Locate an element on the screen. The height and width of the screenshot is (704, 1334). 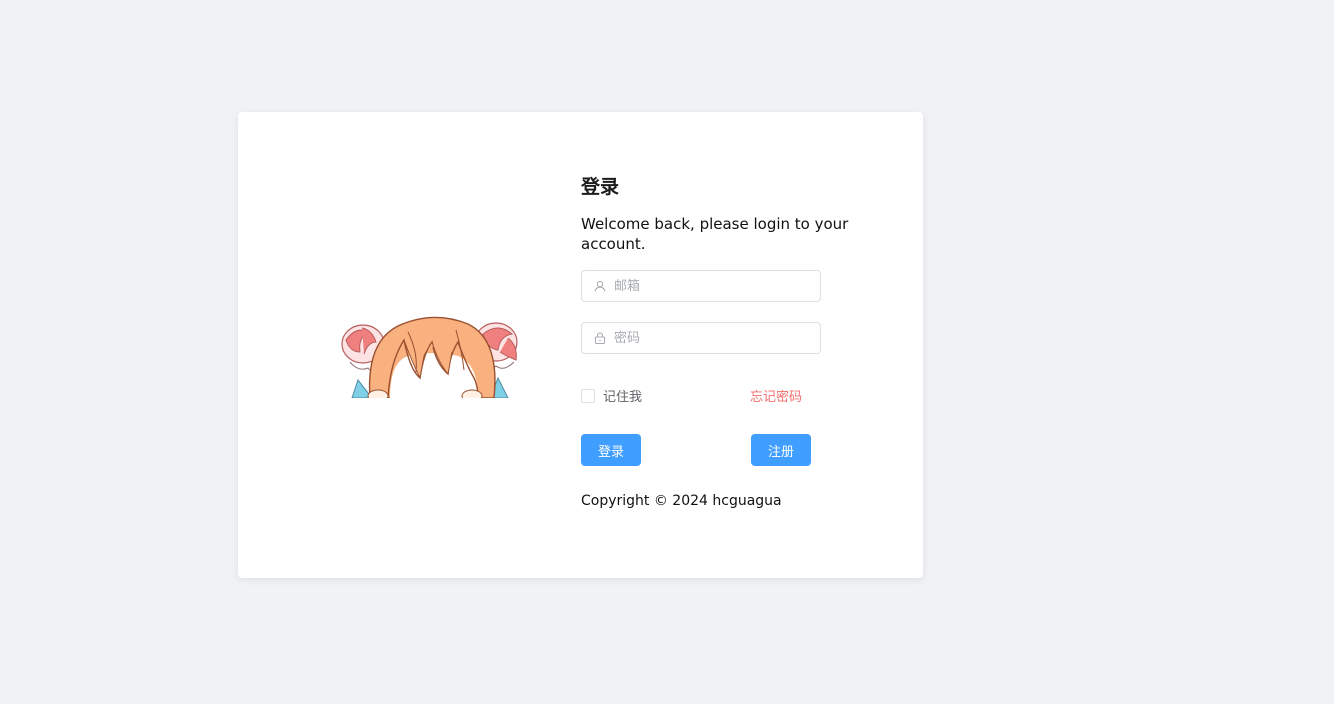
anime-girl-illustration is located at coordinates (433, 355).